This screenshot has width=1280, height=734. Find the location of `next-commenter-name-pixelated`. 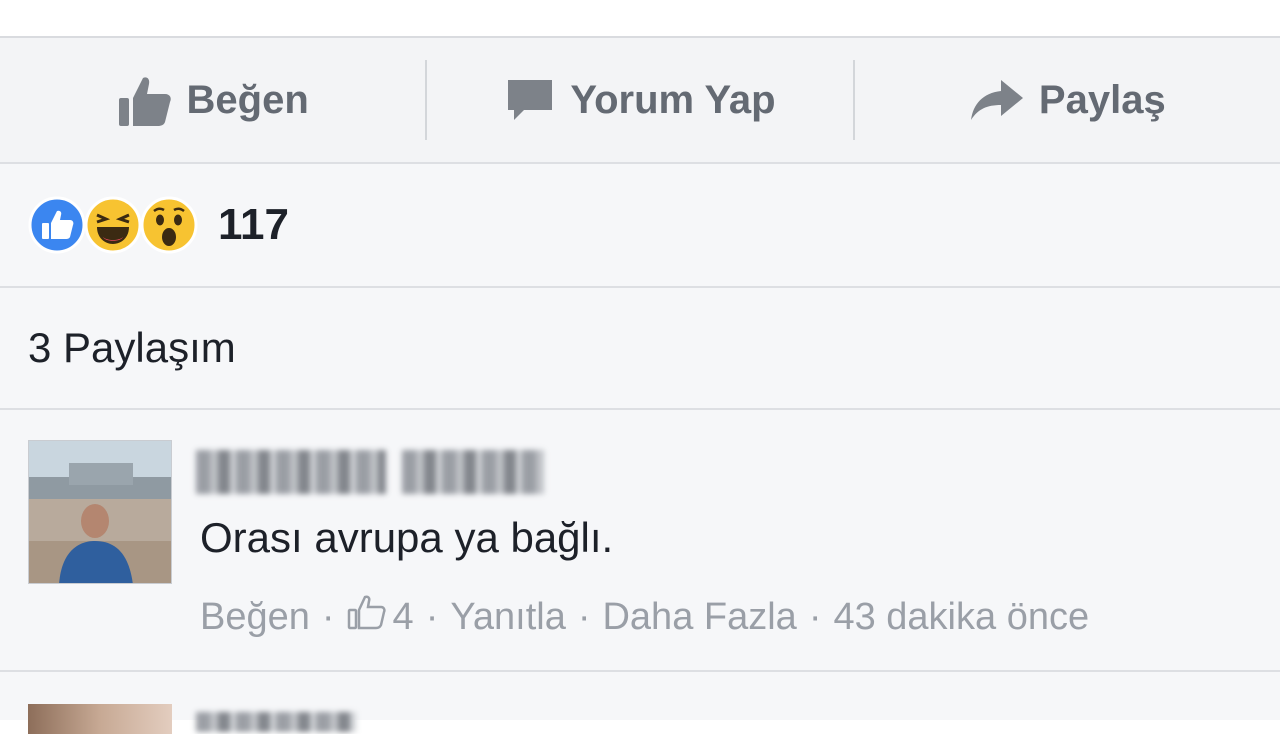

next-commenter-name-pixelated is located at coordinates (276, 722).